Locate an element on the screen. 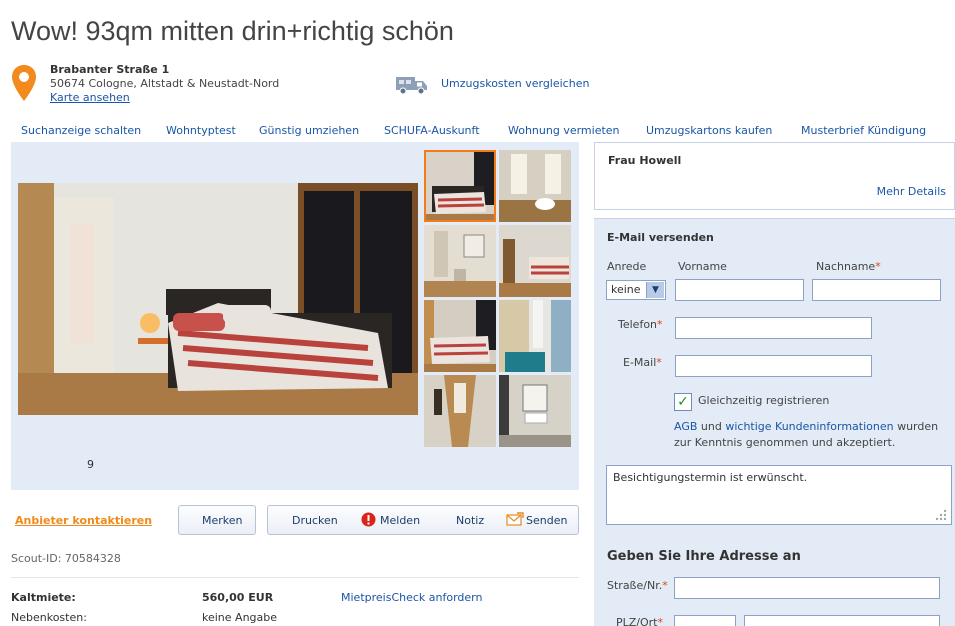 The height and width of the screenshot is (626, 955). city-input is located at coordinates (842, 620).